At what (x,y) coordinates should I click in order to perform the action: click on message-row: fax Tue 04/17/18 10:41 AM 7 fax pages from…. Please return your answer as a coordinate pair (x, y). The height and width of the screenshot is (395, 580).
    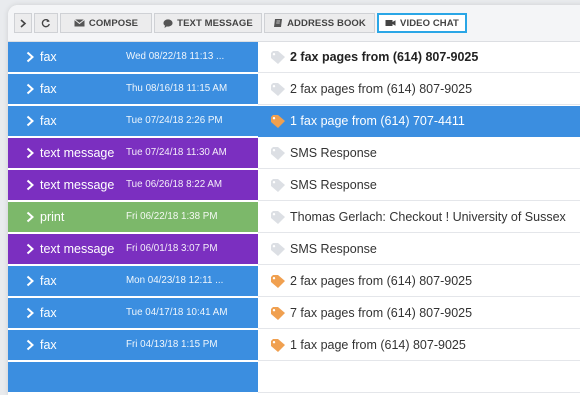
    Looking at the image, I should click on (294, 313).